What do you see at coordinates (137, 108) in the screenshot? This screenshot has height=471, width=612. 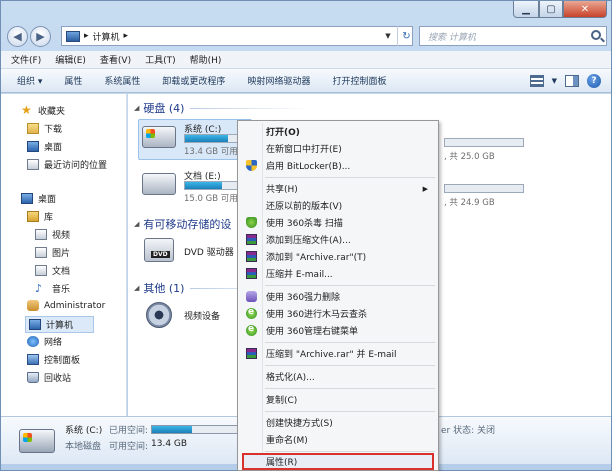 I see `collapse-icon: ◢` at bounding box center [137, 108].